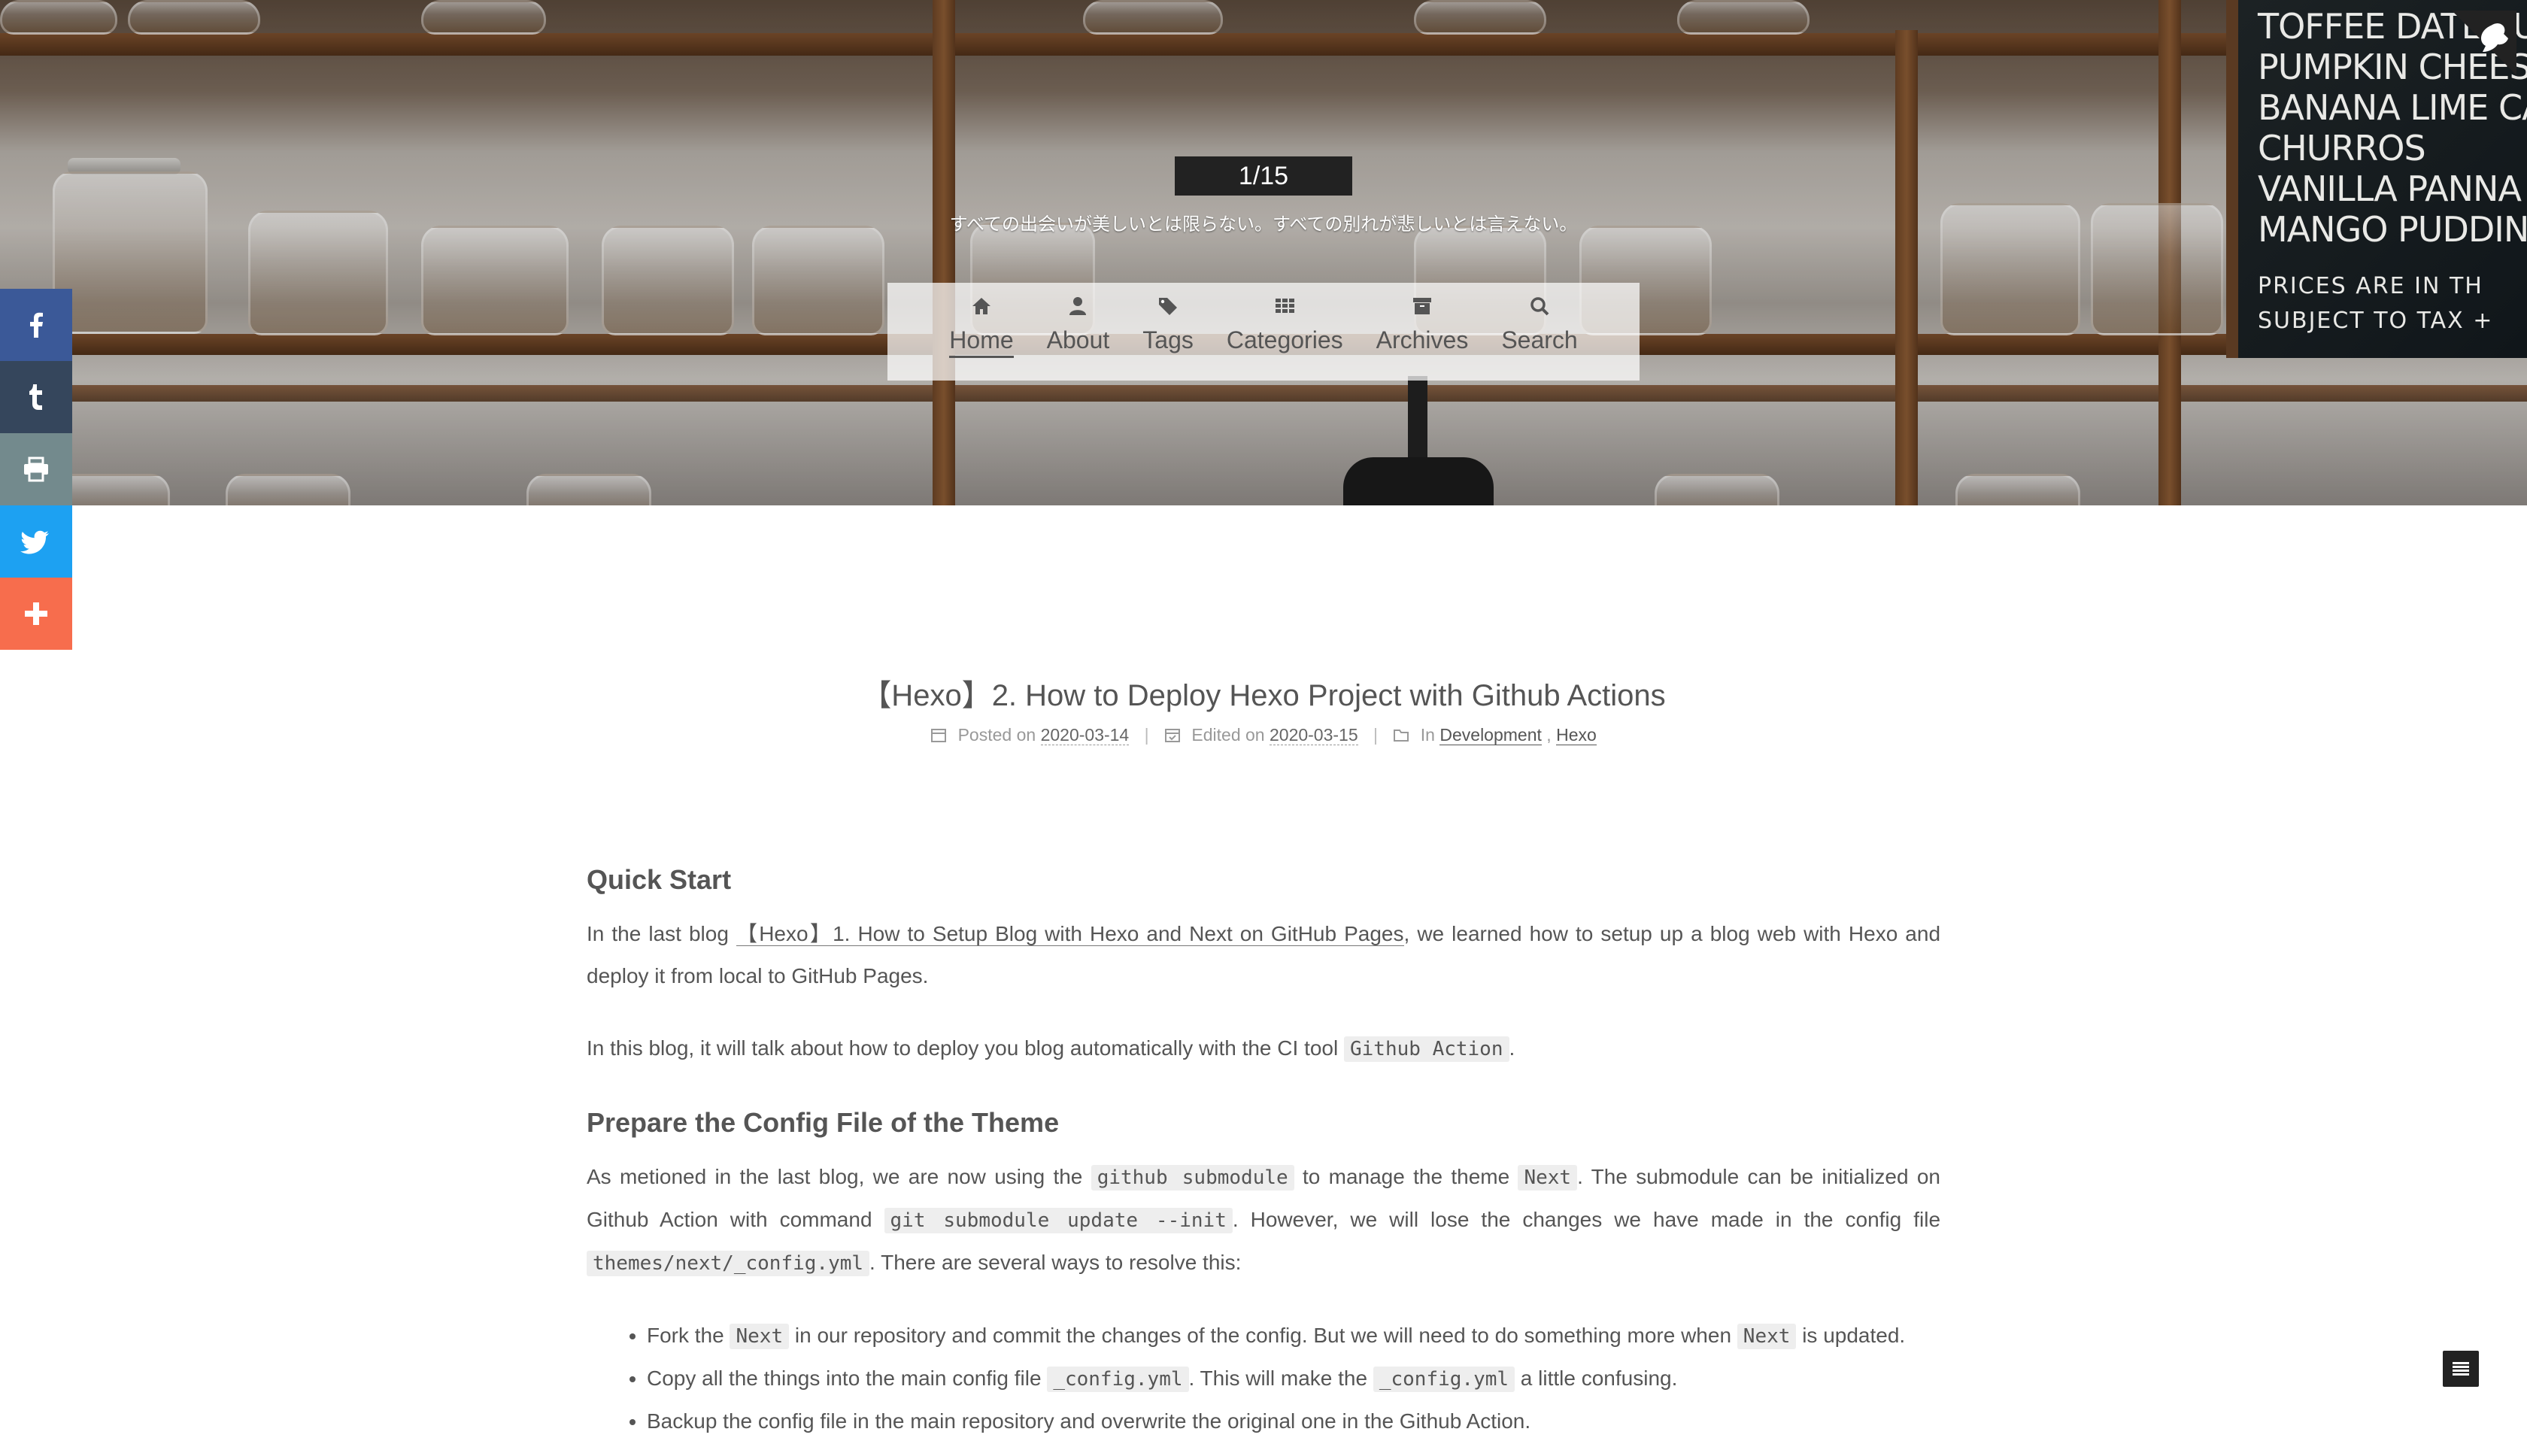  I want to click on menu-label: Search, so click(1539, 339).